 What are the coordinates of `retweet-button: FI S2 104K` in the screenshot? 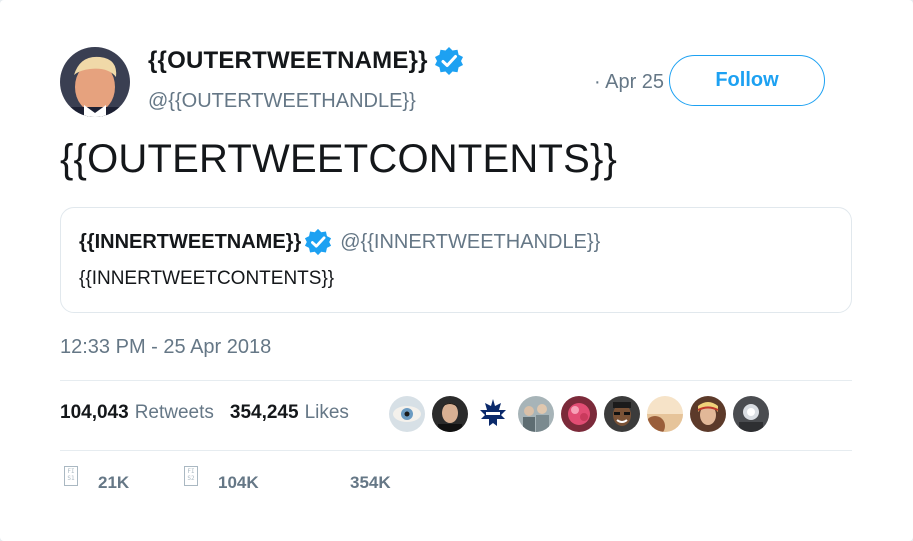 It's located at (221, 479).